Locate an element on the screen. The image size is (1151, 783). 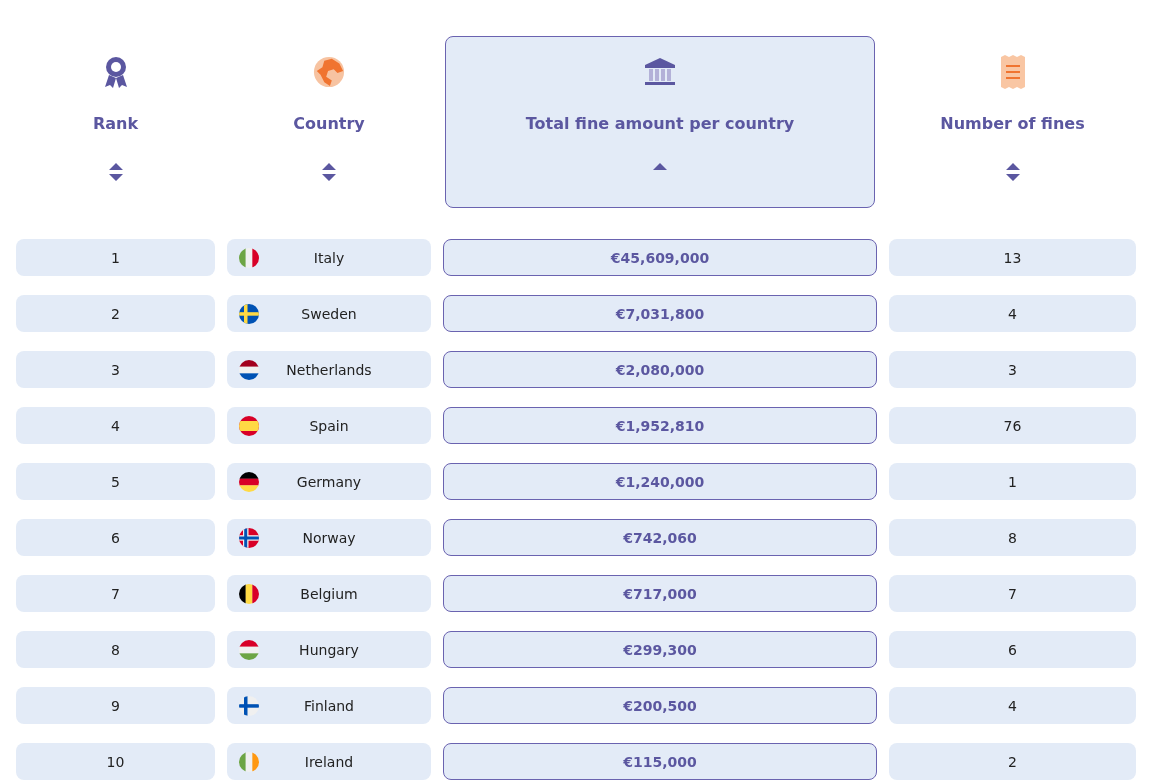
sort-ascending-icon is located at coordinates (660, 166).